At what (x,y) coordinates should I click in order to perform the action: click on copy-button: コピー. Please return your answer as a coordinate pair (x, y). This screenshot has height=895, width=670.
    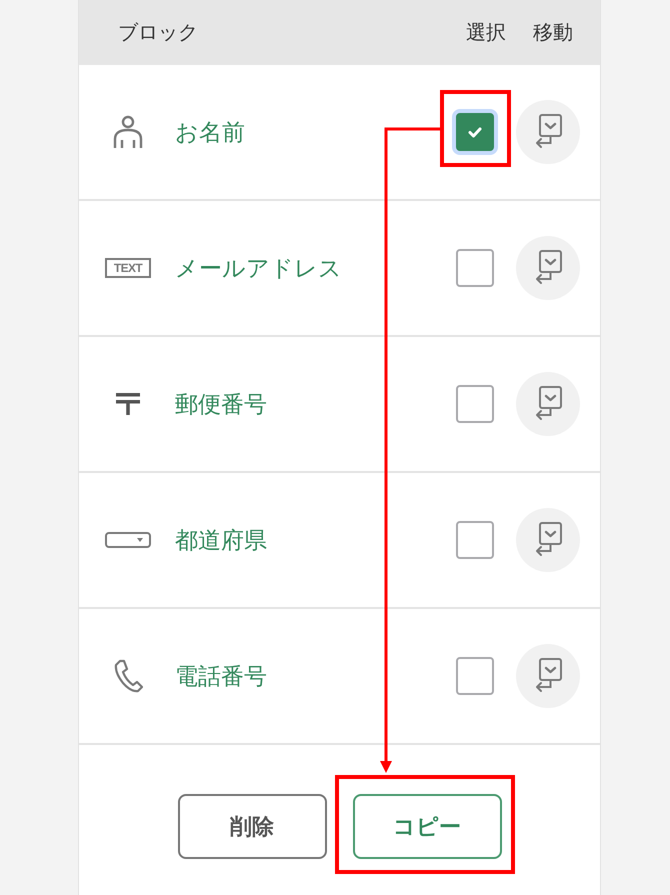
    Looking at the image, I should click on (427, 826).